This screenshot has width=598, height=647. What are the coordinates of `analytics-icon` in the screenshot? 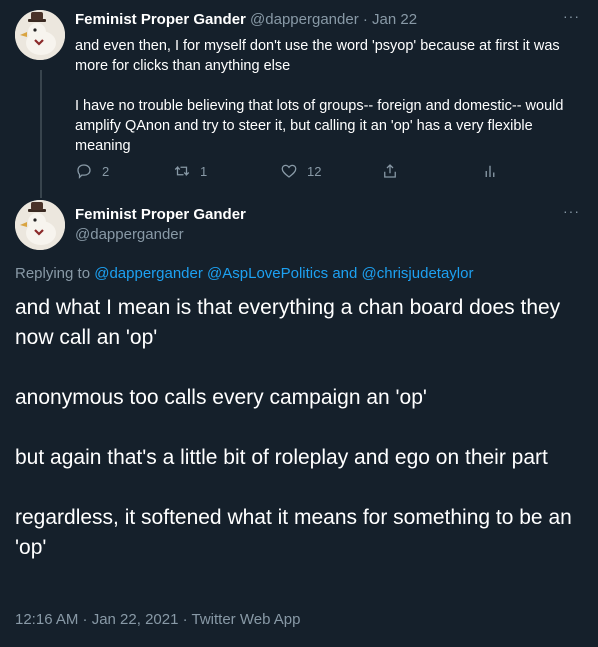 It's located at (490, 171).